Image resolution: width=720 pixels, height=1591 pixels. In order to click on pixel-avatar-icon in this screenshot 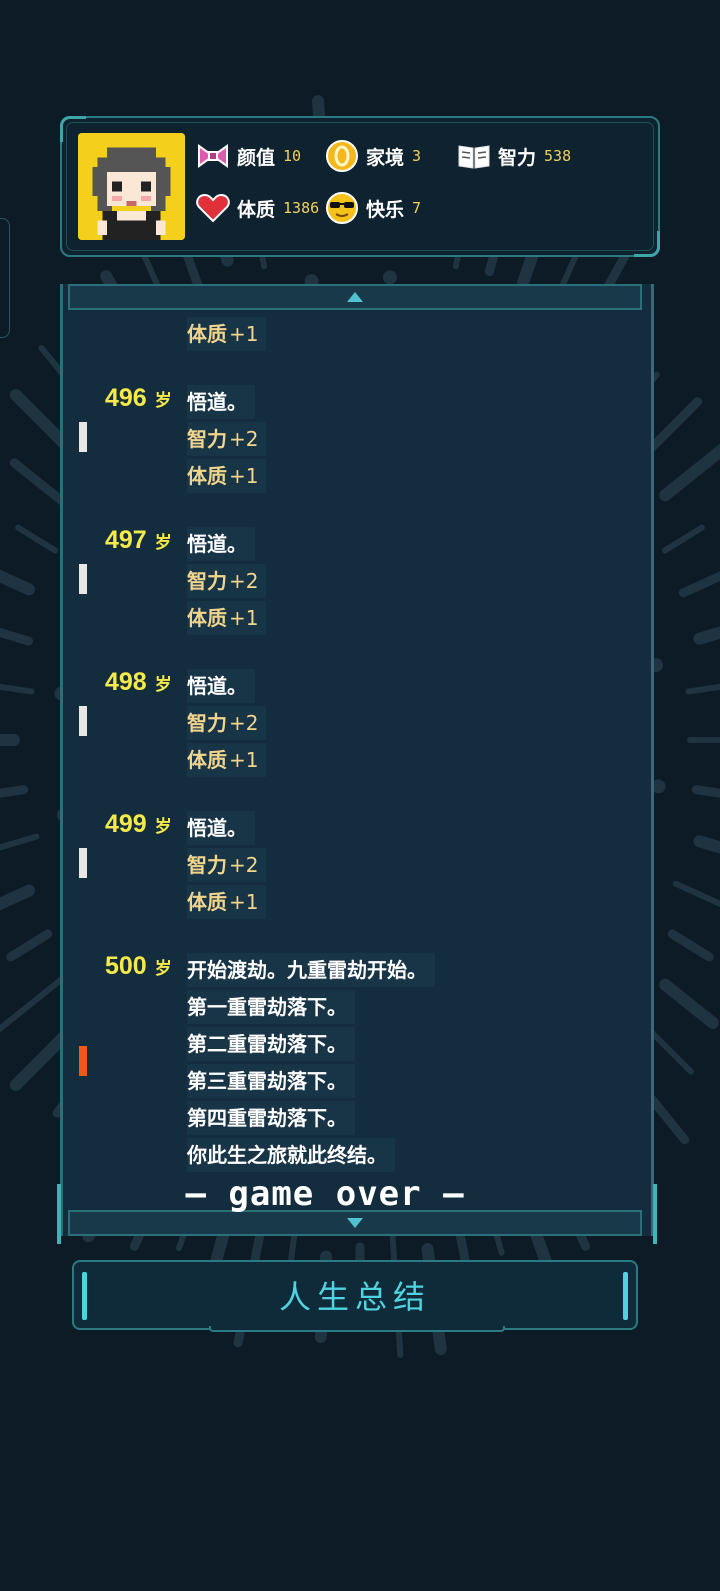, I will do `click(131, 186)`.